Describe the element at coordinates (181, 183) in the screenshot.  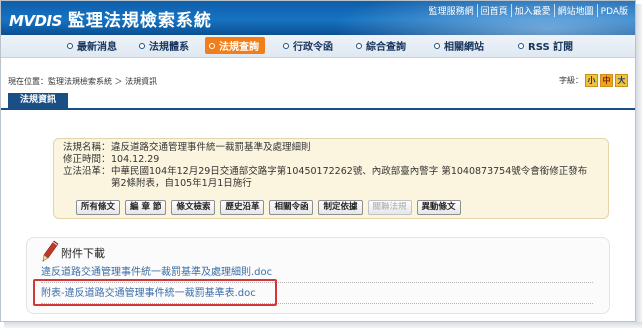
I see `history-line-2: 第2條附表，自105年1月1日施行` at that location.